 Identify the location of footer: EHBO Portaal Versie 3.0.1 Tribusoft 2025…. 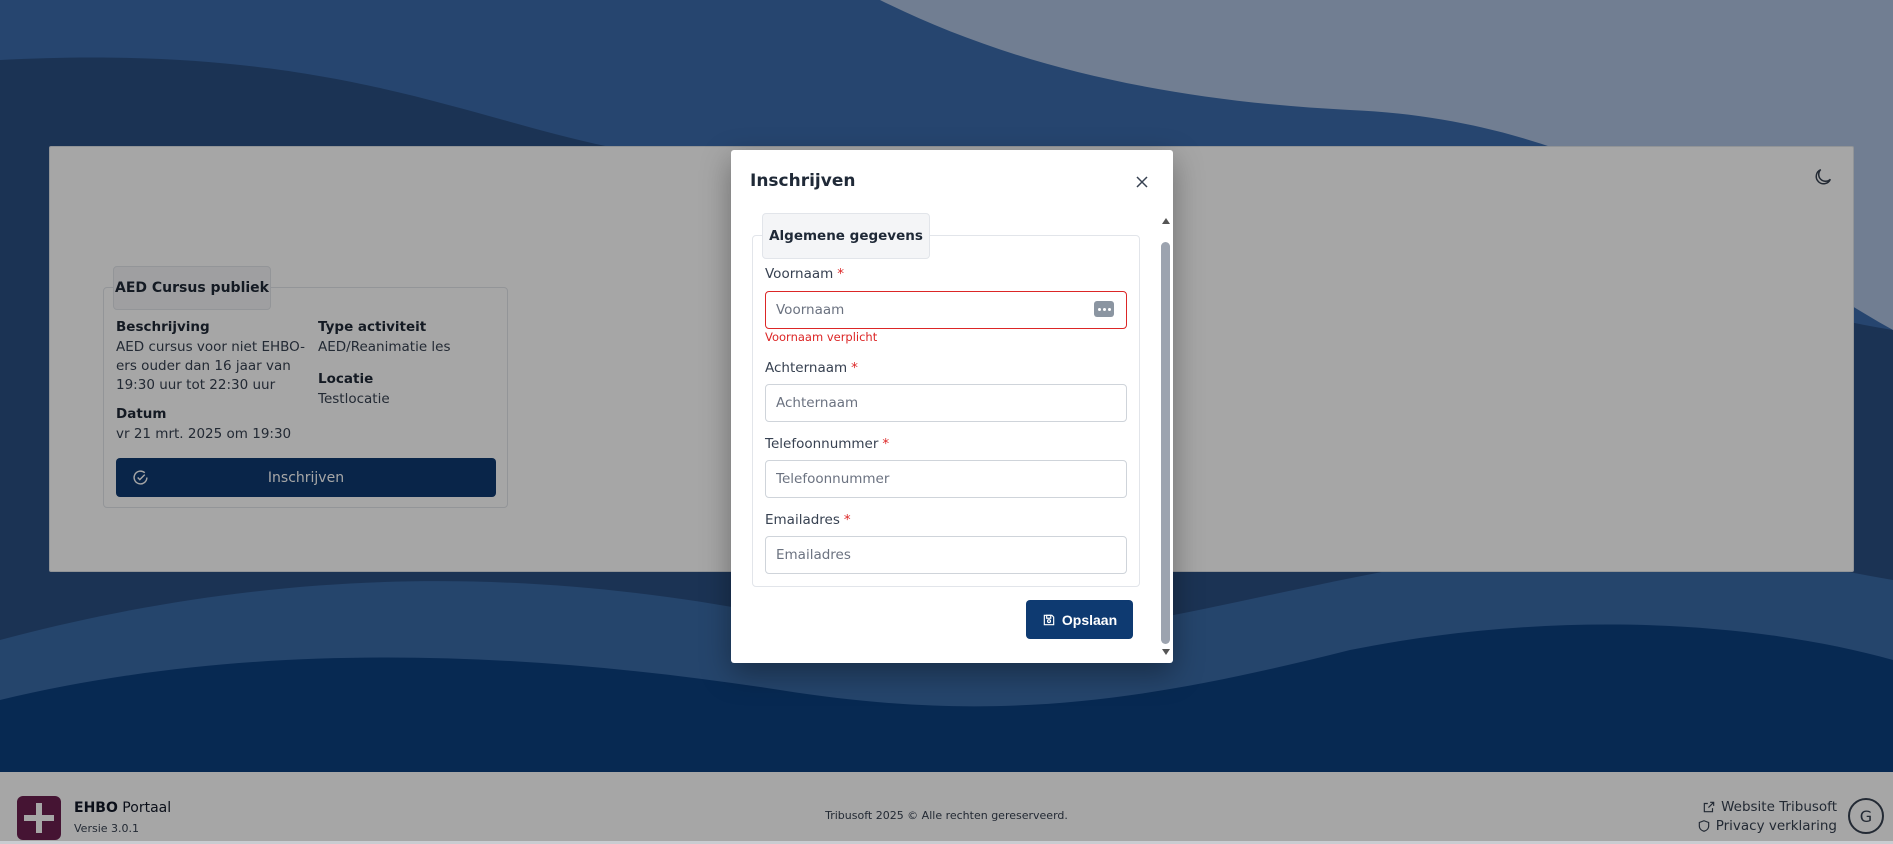
(946, 806).